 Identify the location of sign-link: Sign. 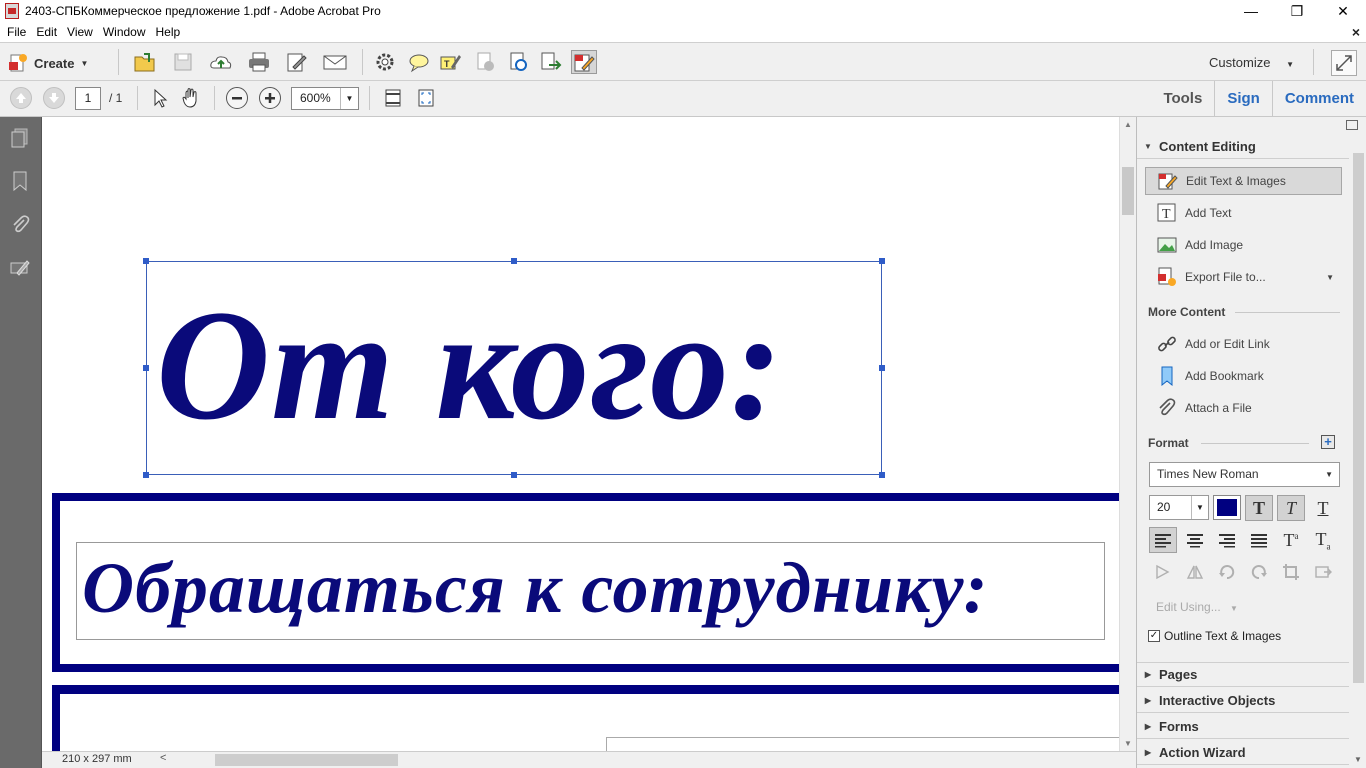
(1243, 99).